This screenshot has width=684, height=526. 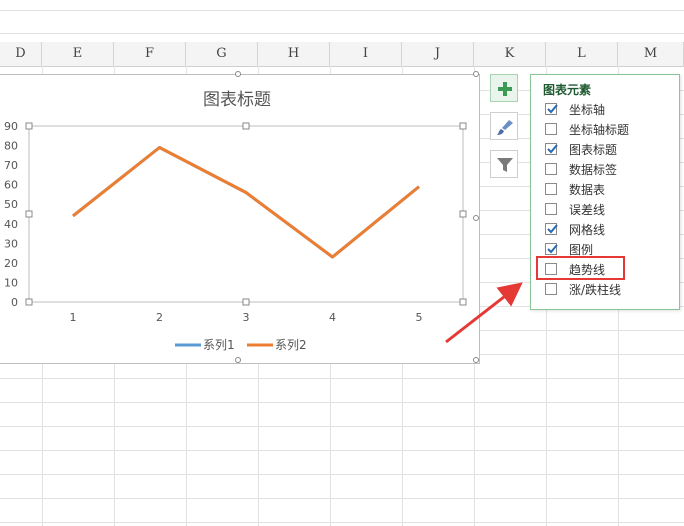 What do you see at coordinates (504, 126) in the screenshot?
I see `chart-styles-button` at bounding box center [504, 126].